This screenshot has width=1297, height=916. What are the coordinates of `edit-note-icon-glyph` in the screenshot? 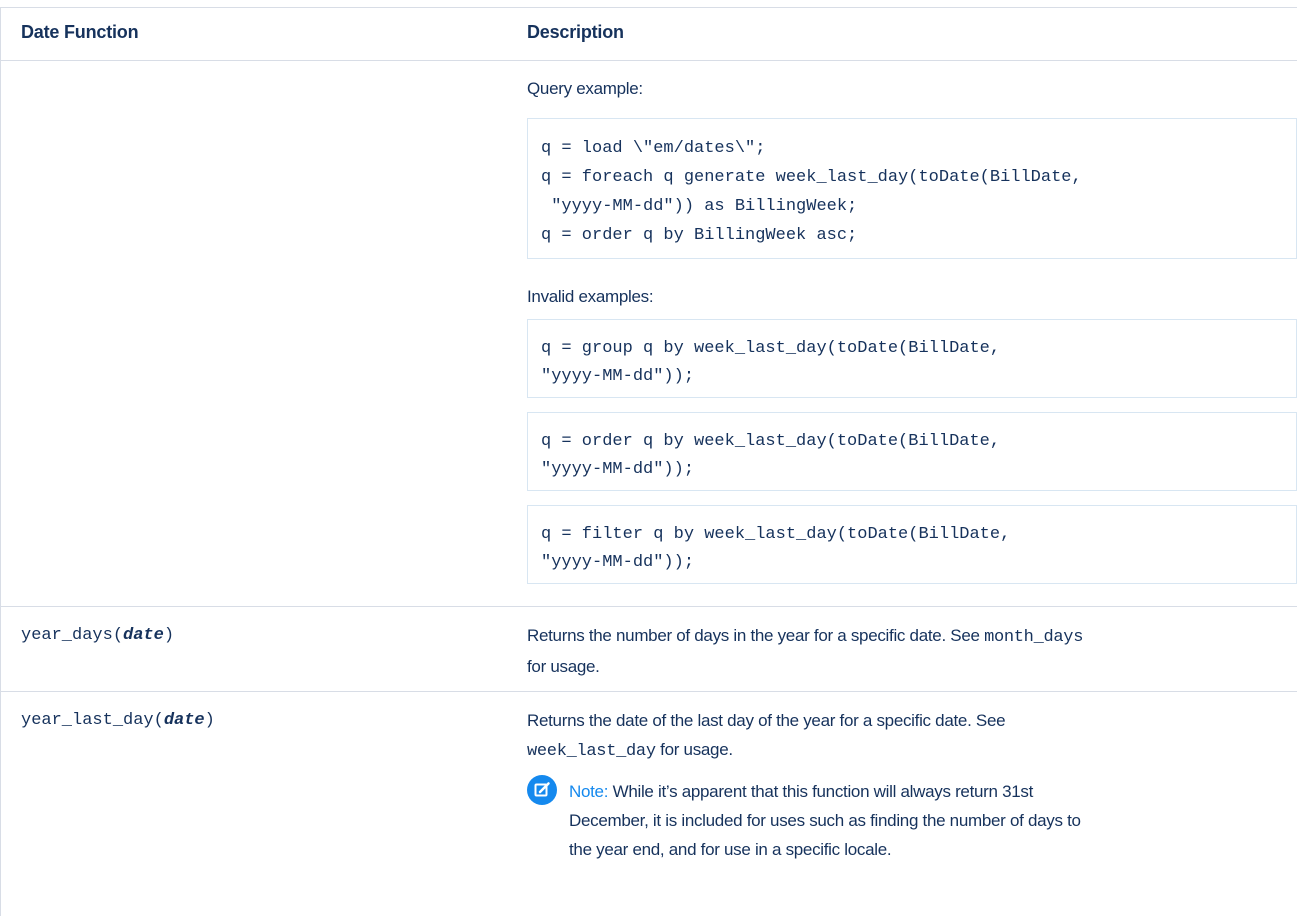 It's located at (542, 789).